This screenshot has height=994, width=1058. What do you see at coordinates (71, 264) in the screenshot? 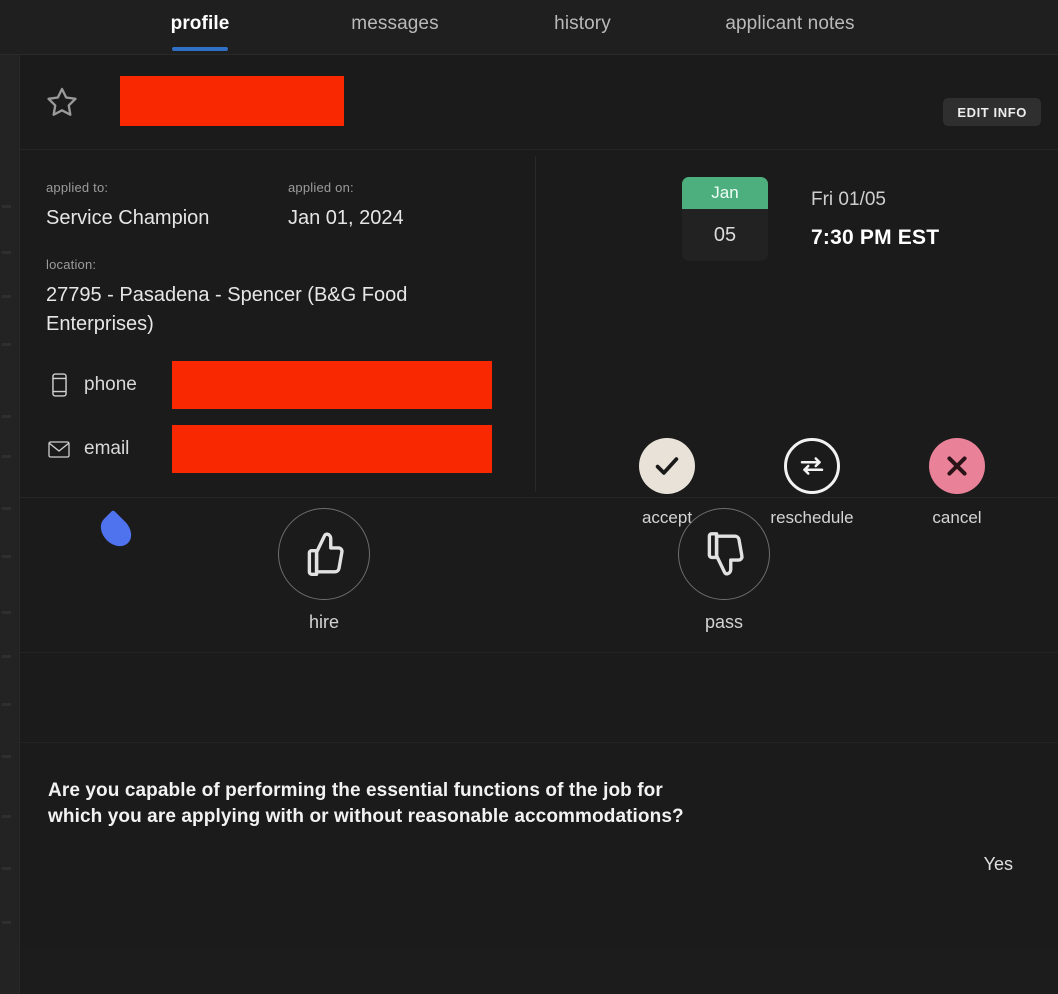
I see `location-label: location:` at bounding box center [71, 264].